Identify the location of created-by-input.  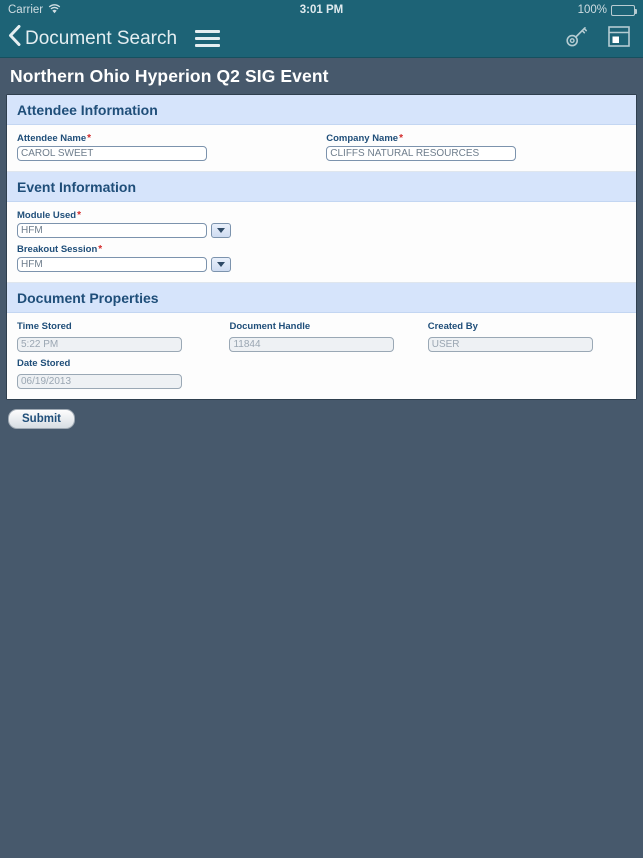
(510, 344).